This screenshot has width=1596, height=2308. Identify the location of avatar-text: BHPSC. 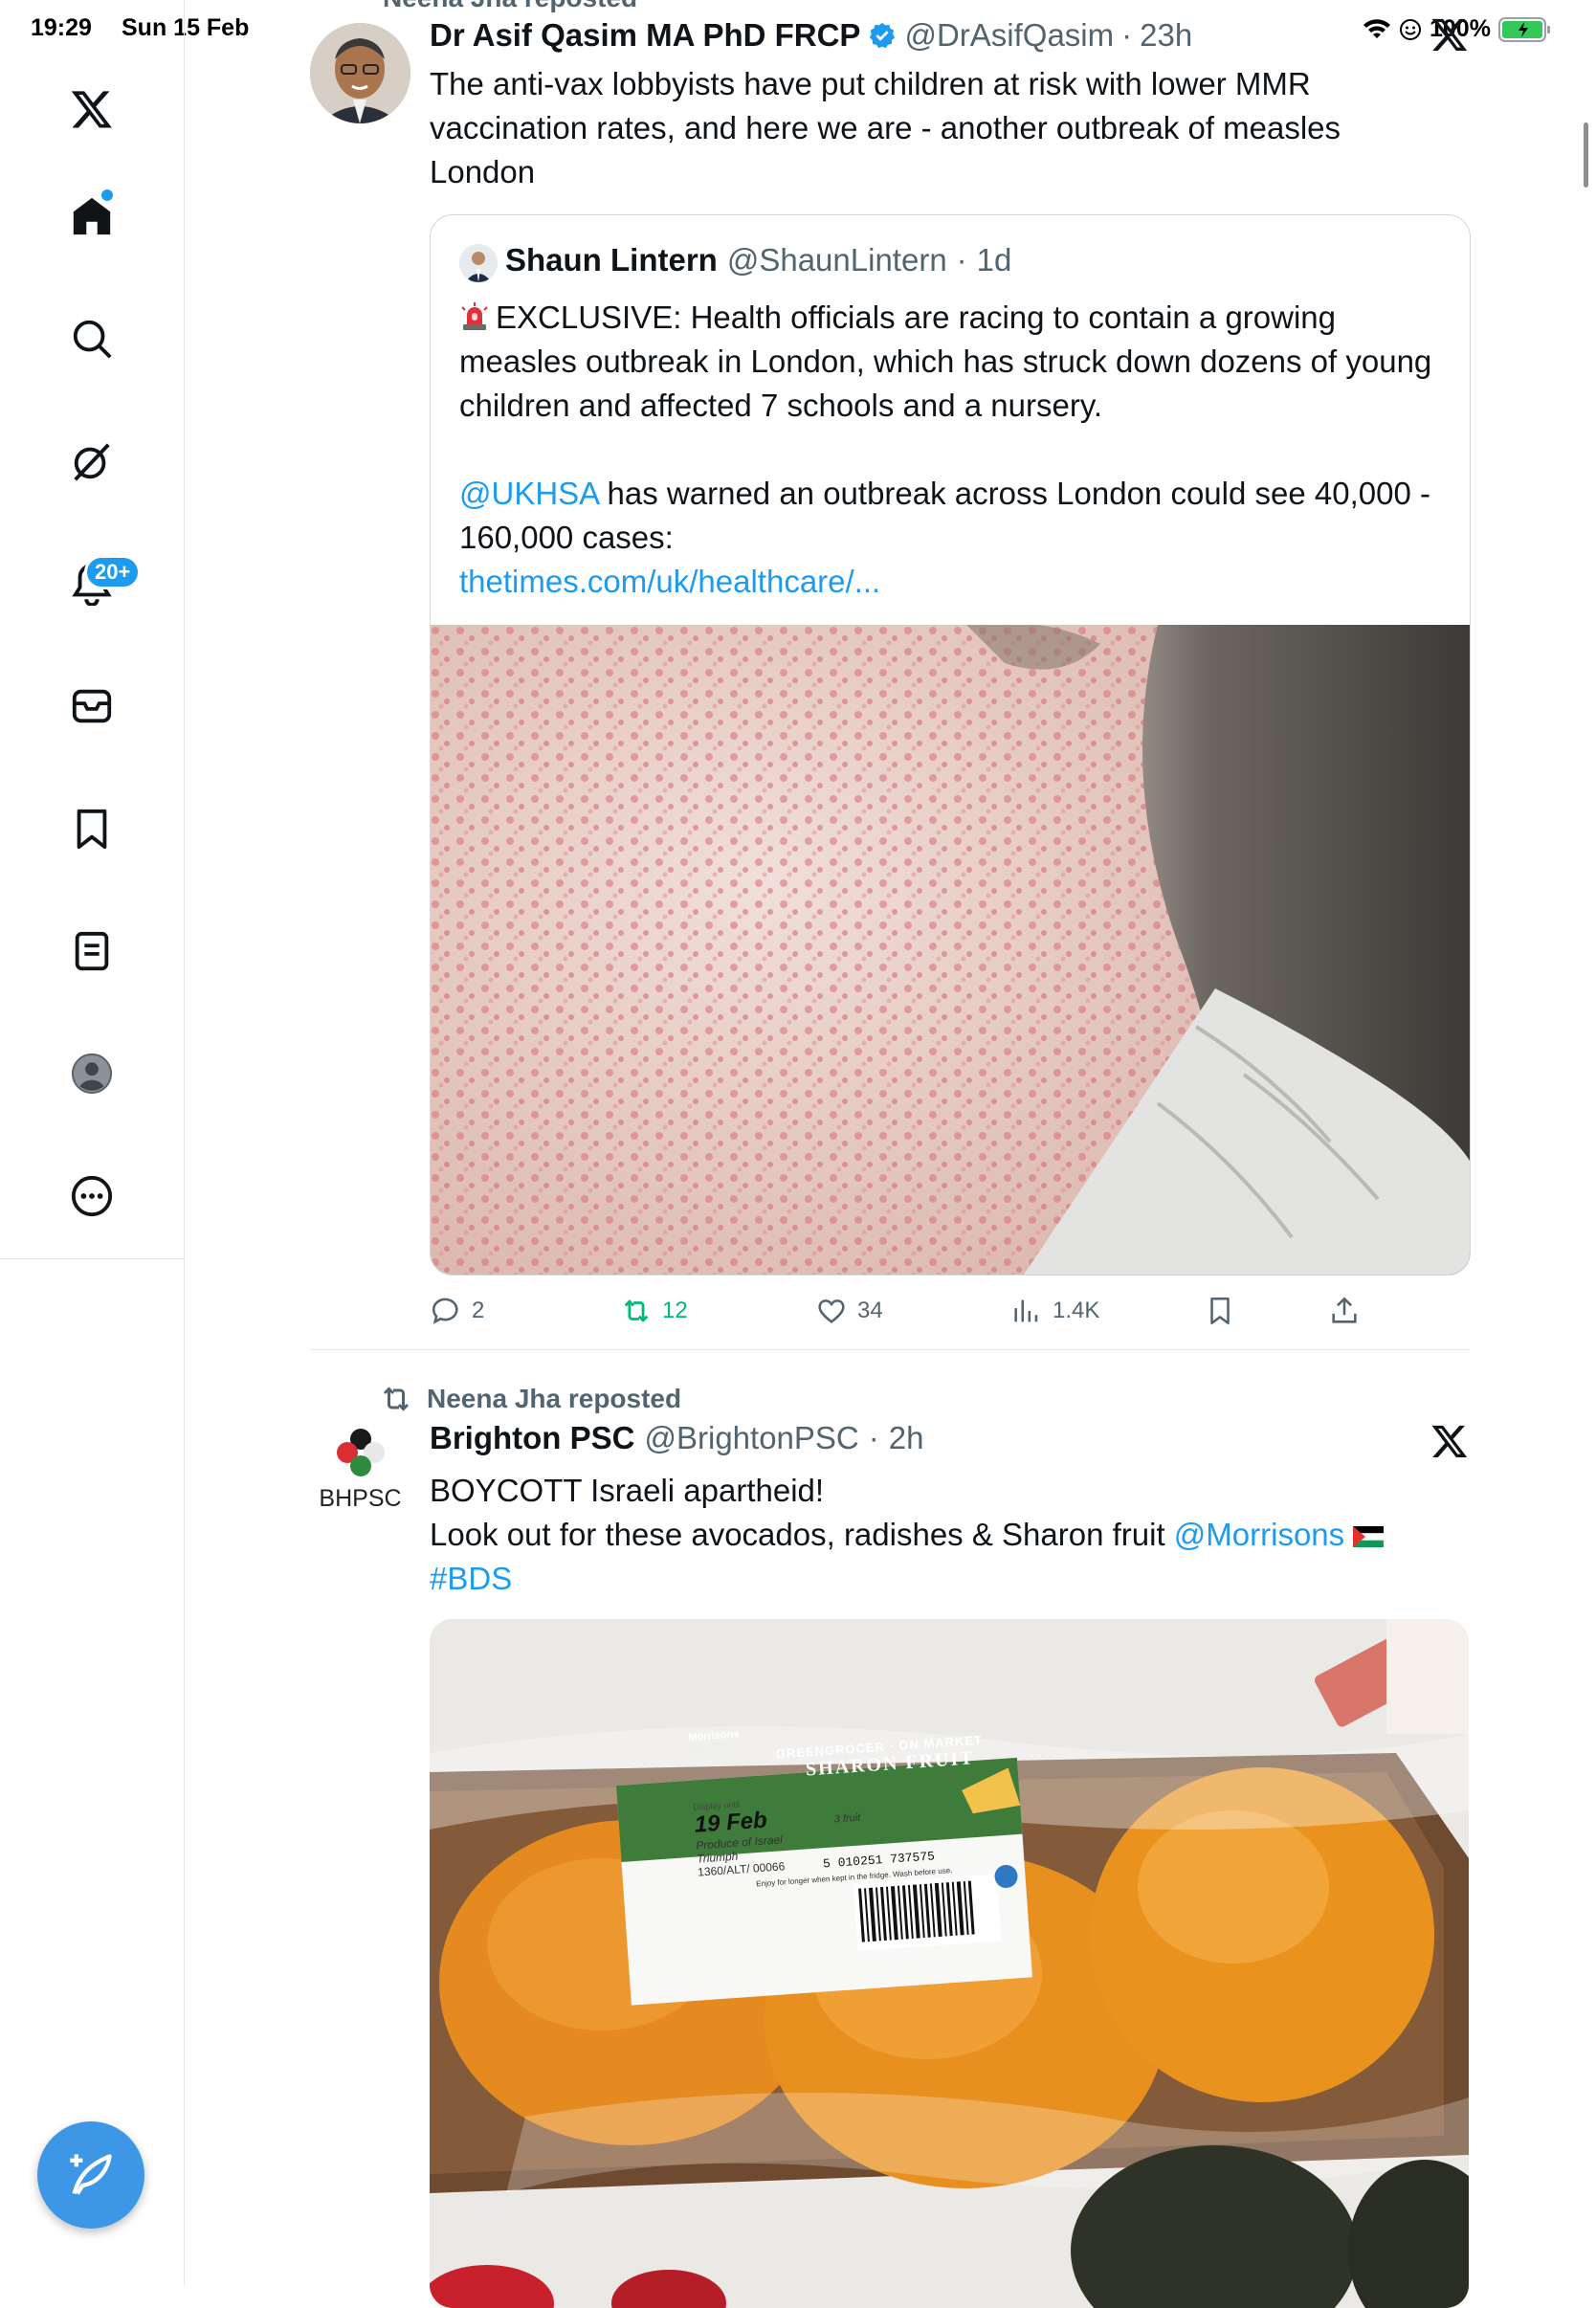
(361, 1498).